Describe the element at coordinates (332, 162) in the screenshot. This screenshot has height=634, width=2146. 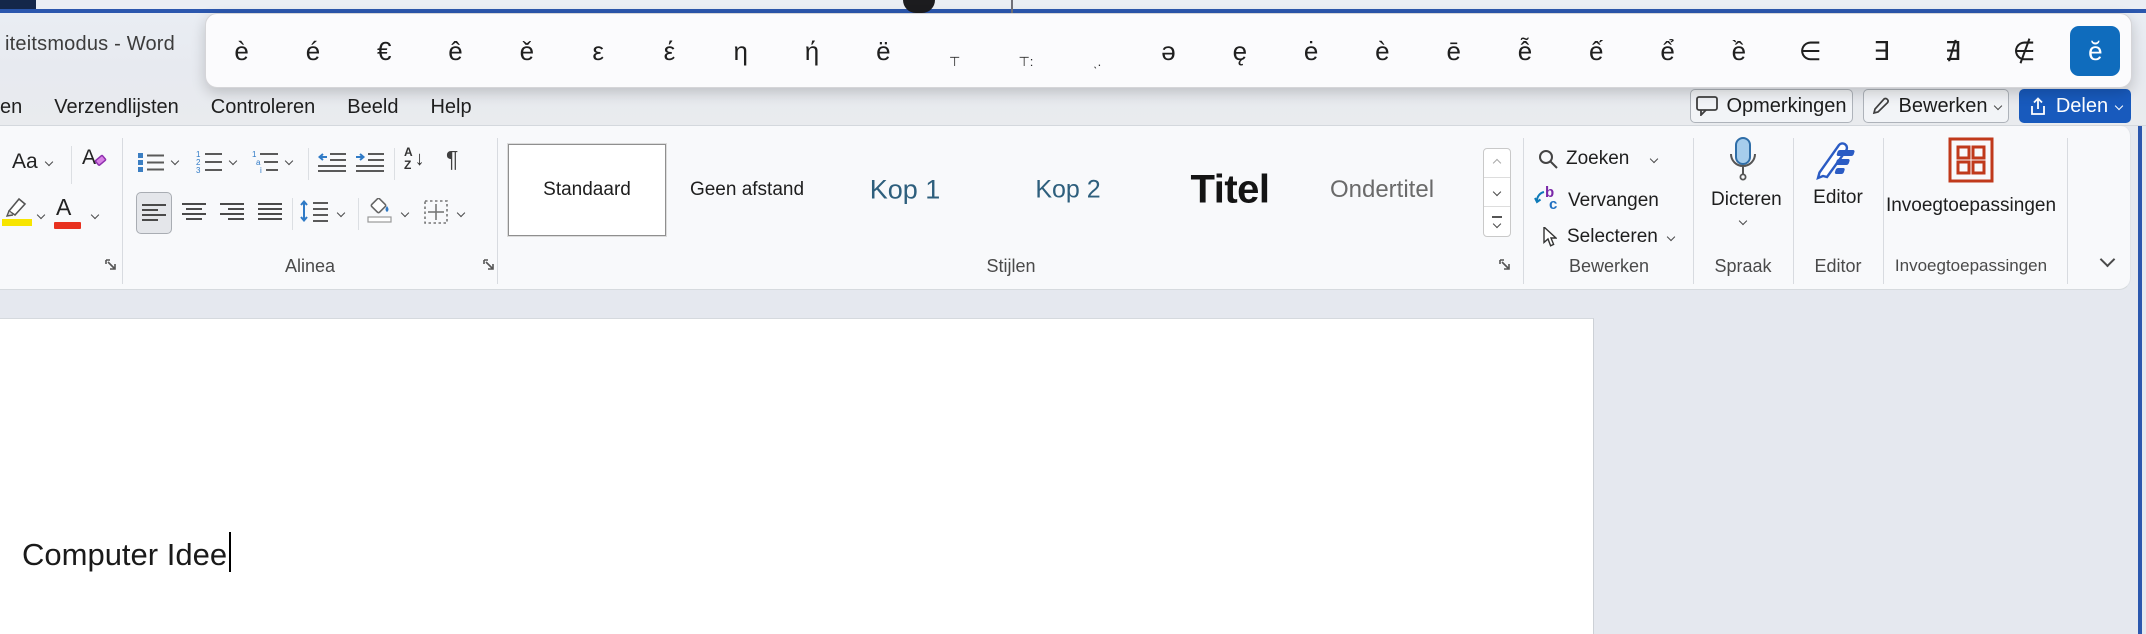
I see `decrease-indent-icon` at that location.